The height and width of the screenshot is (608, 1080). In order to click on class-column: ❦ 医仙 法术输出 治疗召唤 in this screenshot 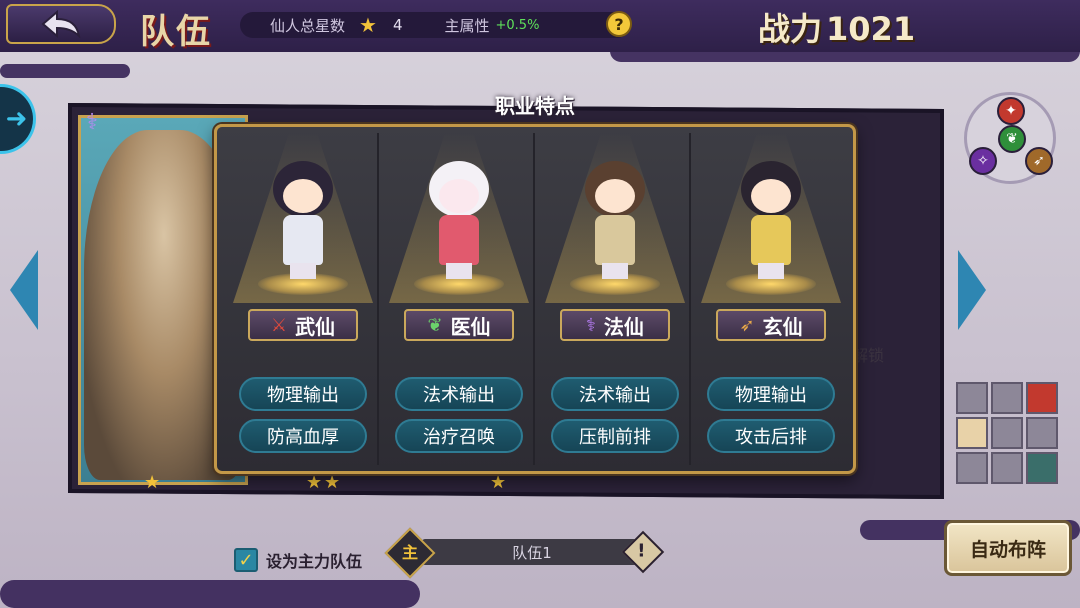, I will do `click(457, 299)`.